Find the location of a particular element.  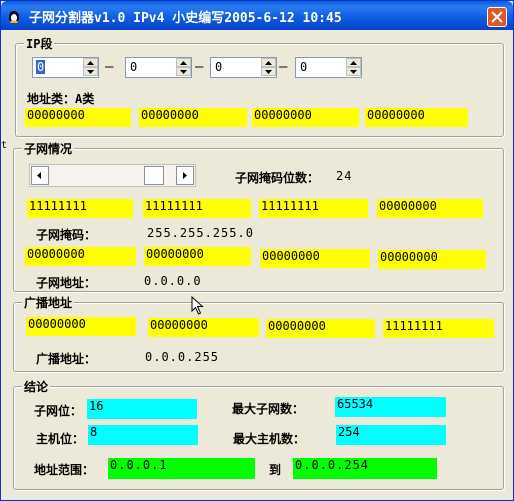

octet-3-spin-buttons is located at coordinates (268, 67).